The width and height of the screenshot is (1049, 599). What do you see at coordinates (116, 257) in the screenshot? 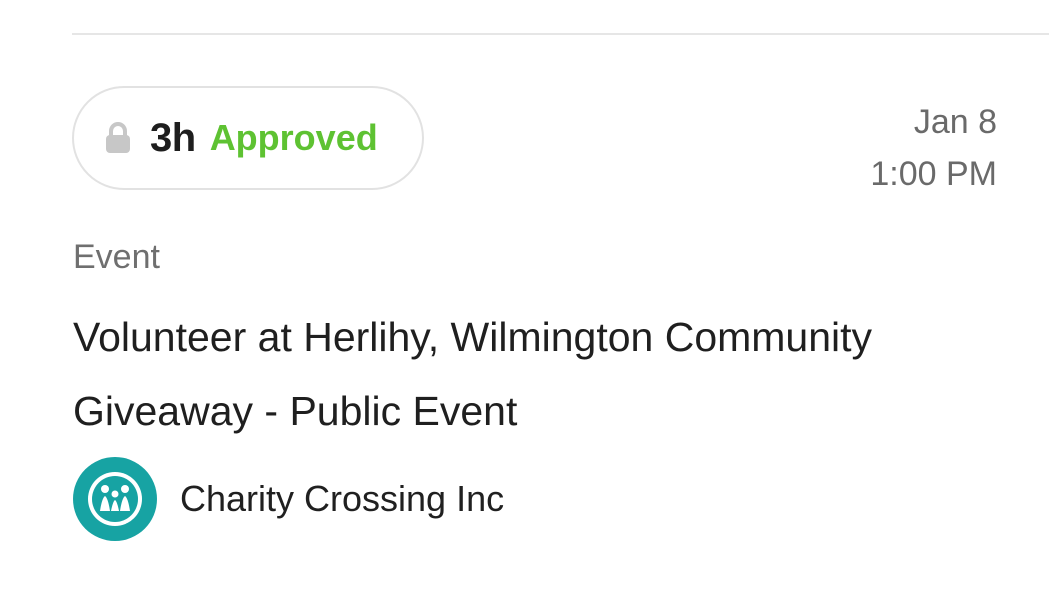
I see `event-category: Event` at bounding box center [116, 257].